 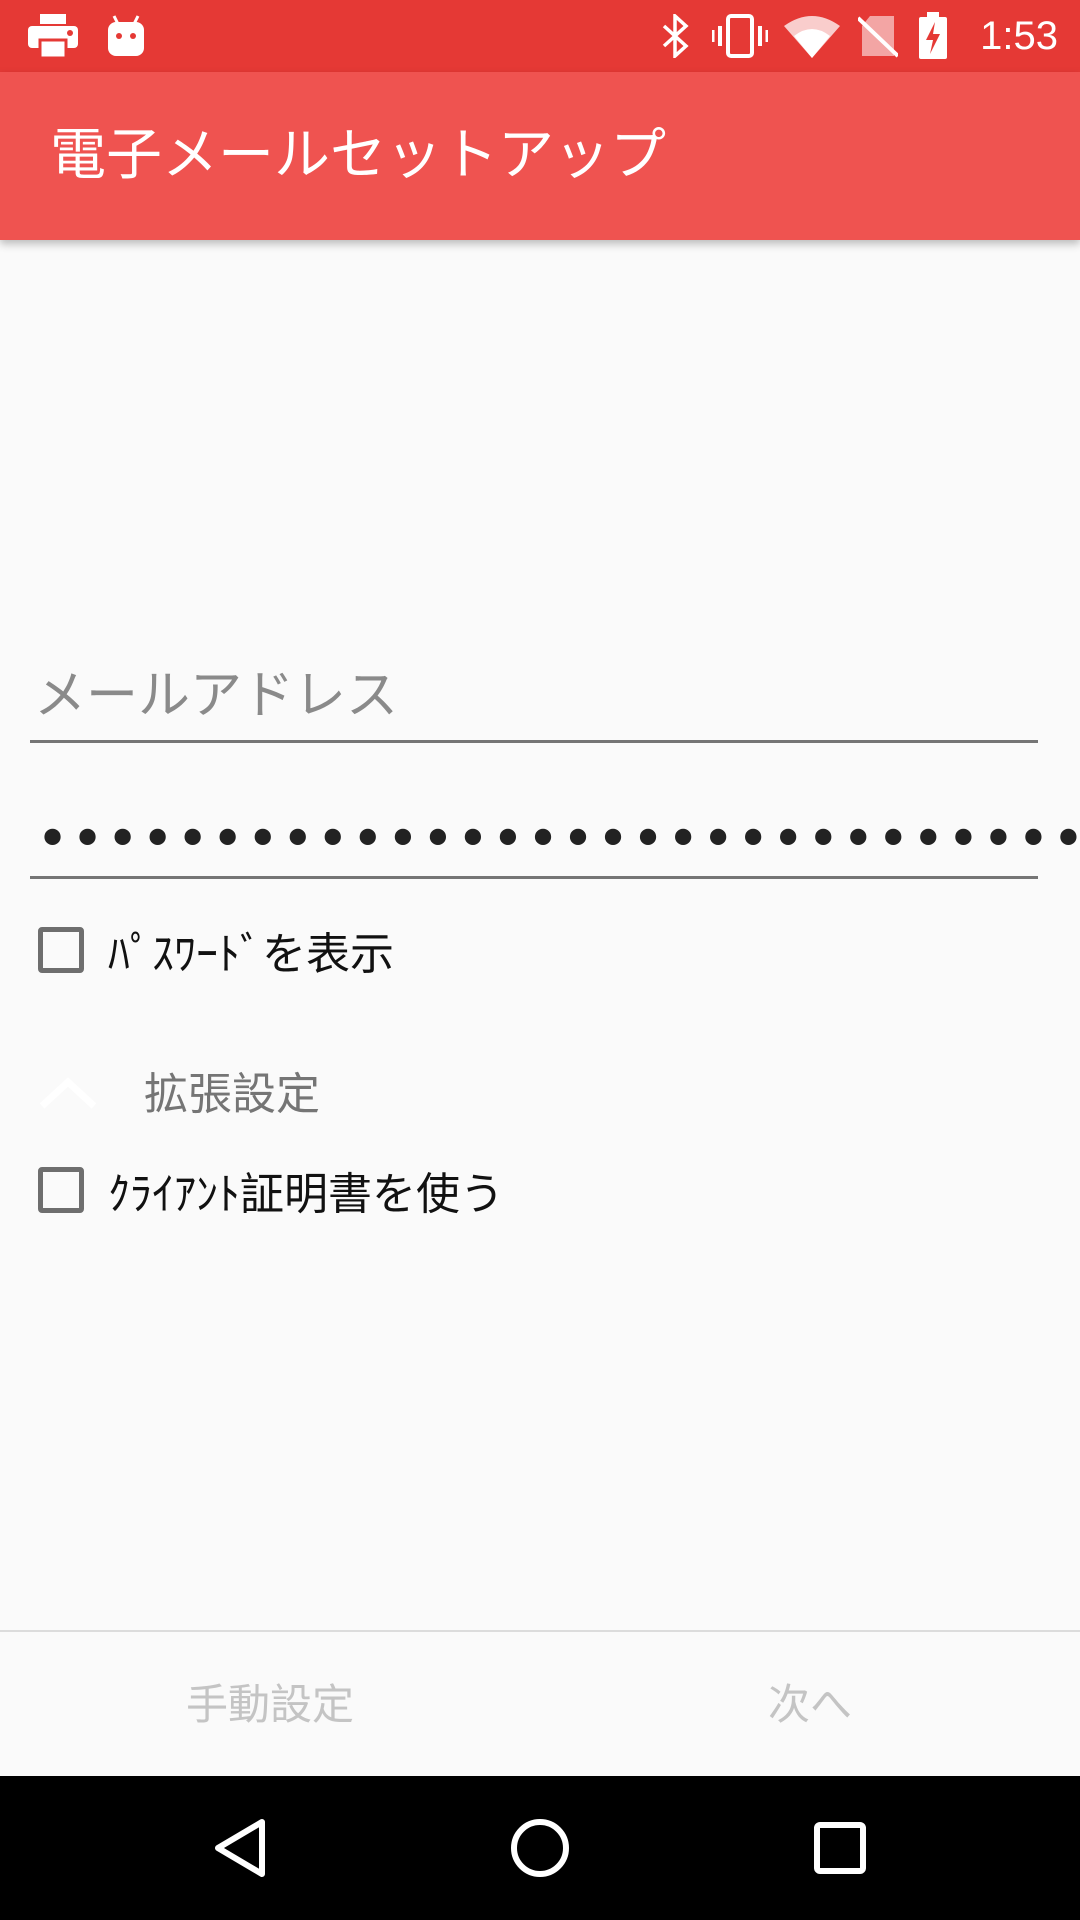 What do you see at coordinates (740, 36) in the screenshot?
I see `vibrate-icon` at bounding box center [740, 36].